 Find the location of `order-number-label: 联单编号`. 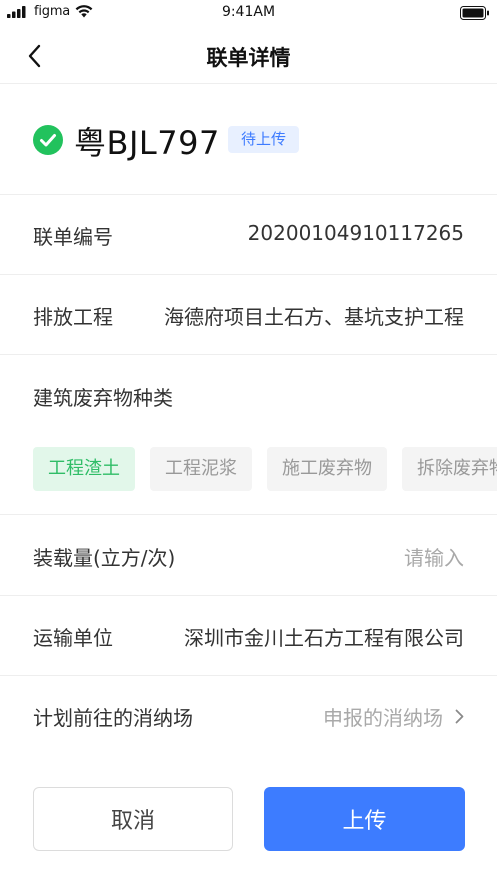

order-number-label: 联单编号 is located at coordinates (73, 237).